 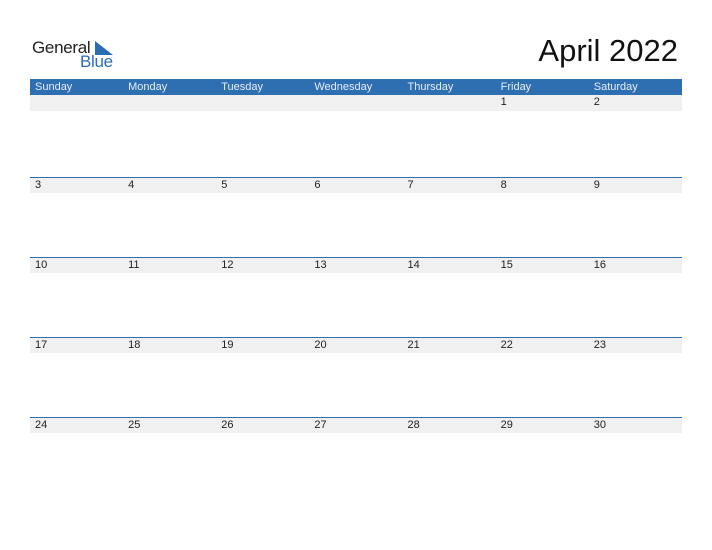 What do you see at coordinates (317, 185) in the screenshot?
I see `day-cell: 6` at bounding box center [317, 185].